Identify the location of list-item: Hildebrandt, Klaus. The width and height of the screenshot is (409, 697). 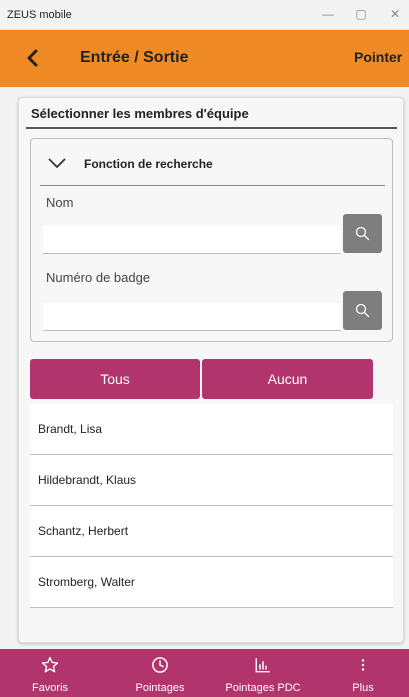
(211, 480).